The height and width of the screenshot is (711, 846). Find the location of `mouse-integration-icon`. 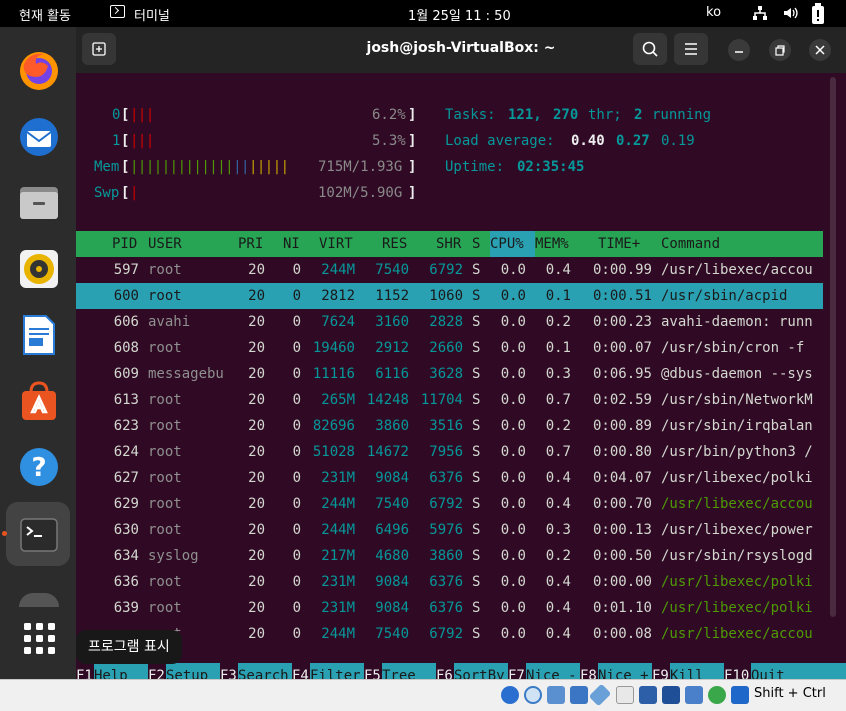

mouse-integration-icon is located at coordinates (740, 695).